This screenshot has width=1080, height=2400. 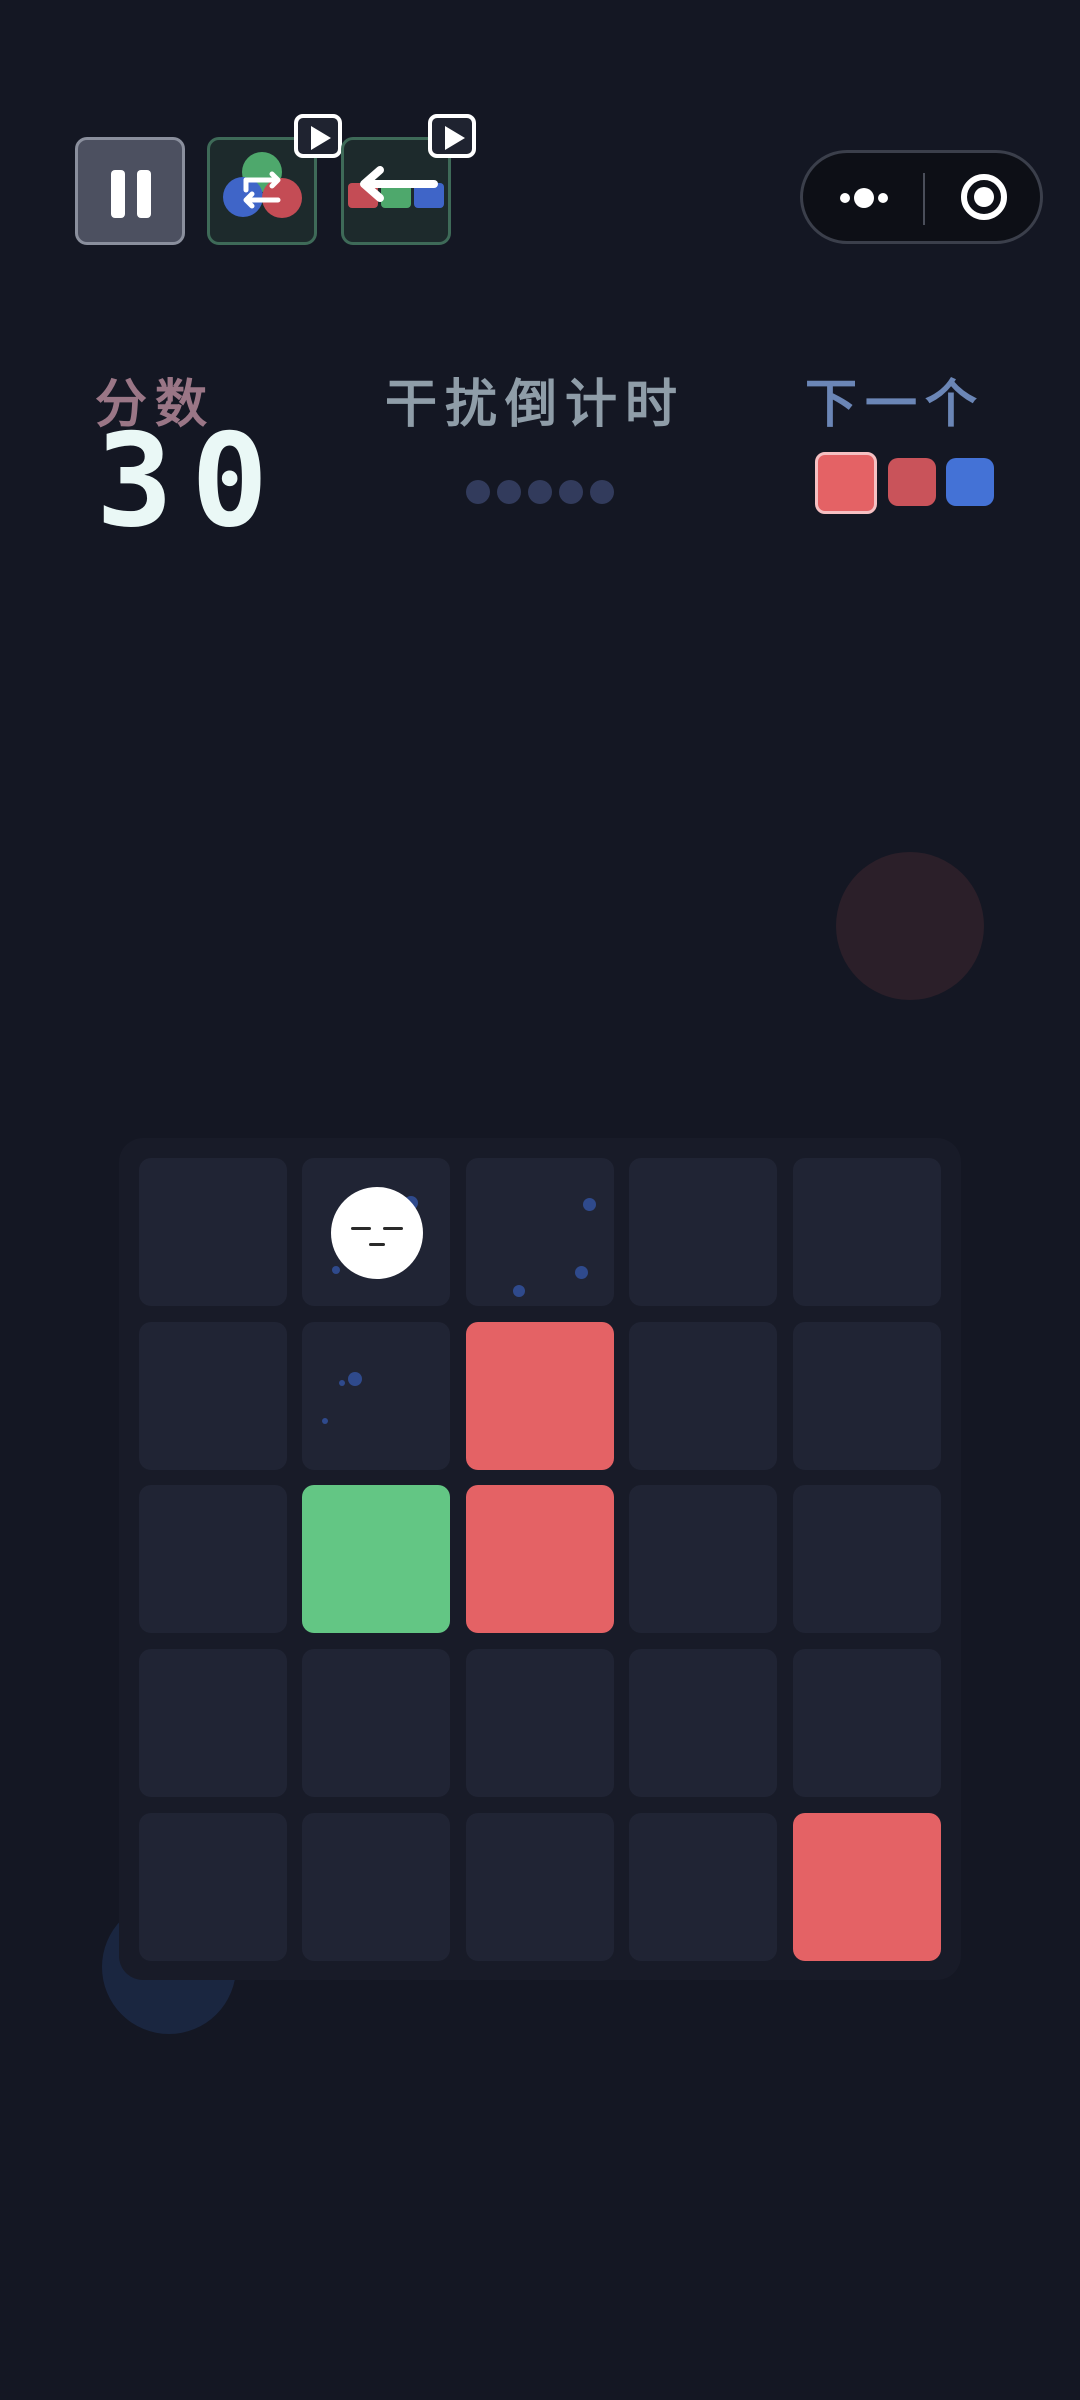 I want to click on miniprogram-capsule, so click(x=921, y=197).